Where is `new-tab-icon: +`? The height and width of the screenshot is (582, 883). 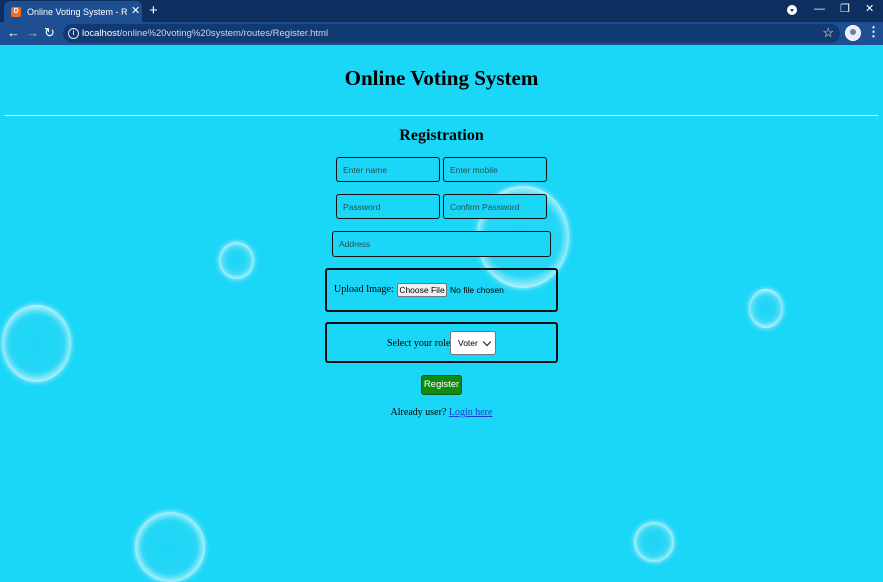 new-tab-icon: + is located at coordinates (153, 10).